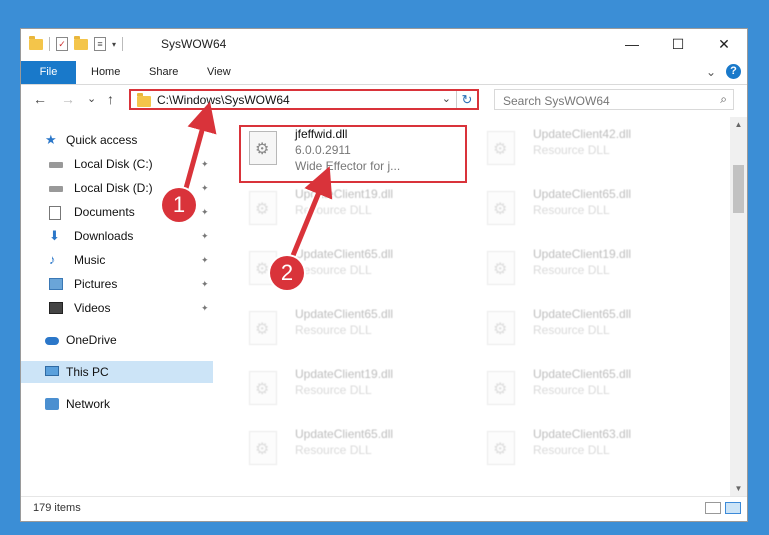 The width and height of the screenshot is (769, 535). What do you see at coordinates (344, 194) in the screenshot?
I see `file-name: UpdateClient19.dll` at bounding box center [344, 194].